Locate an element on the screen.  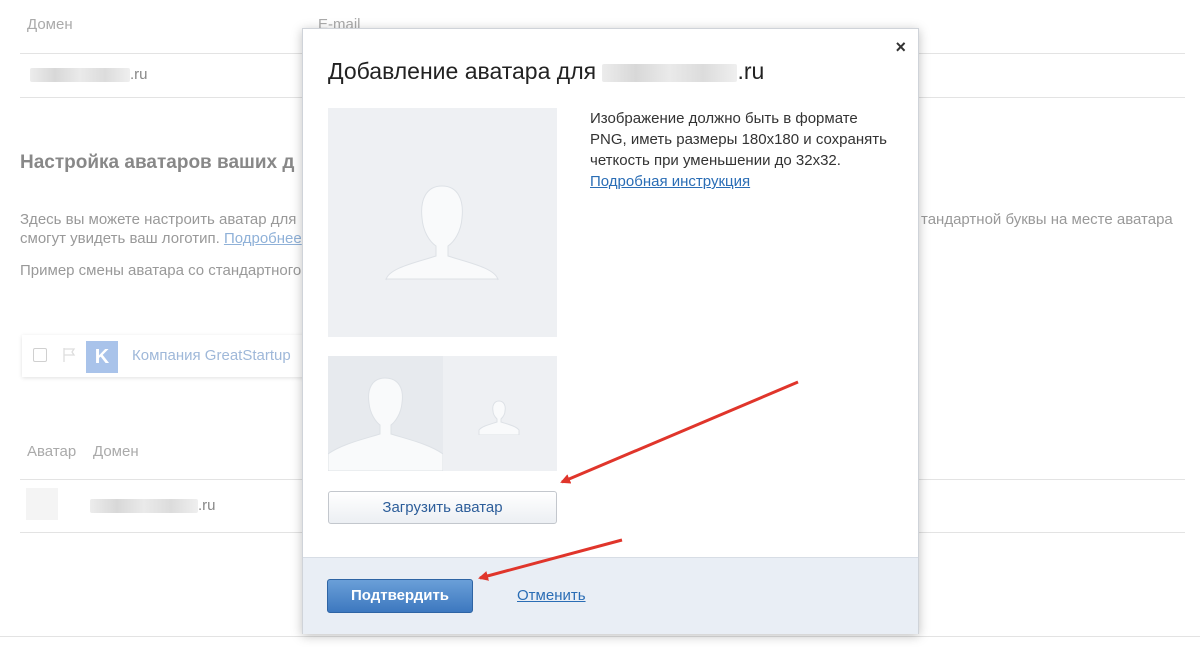
example-company-name: Компания GreatStartup is located at coordinates (211, 355).